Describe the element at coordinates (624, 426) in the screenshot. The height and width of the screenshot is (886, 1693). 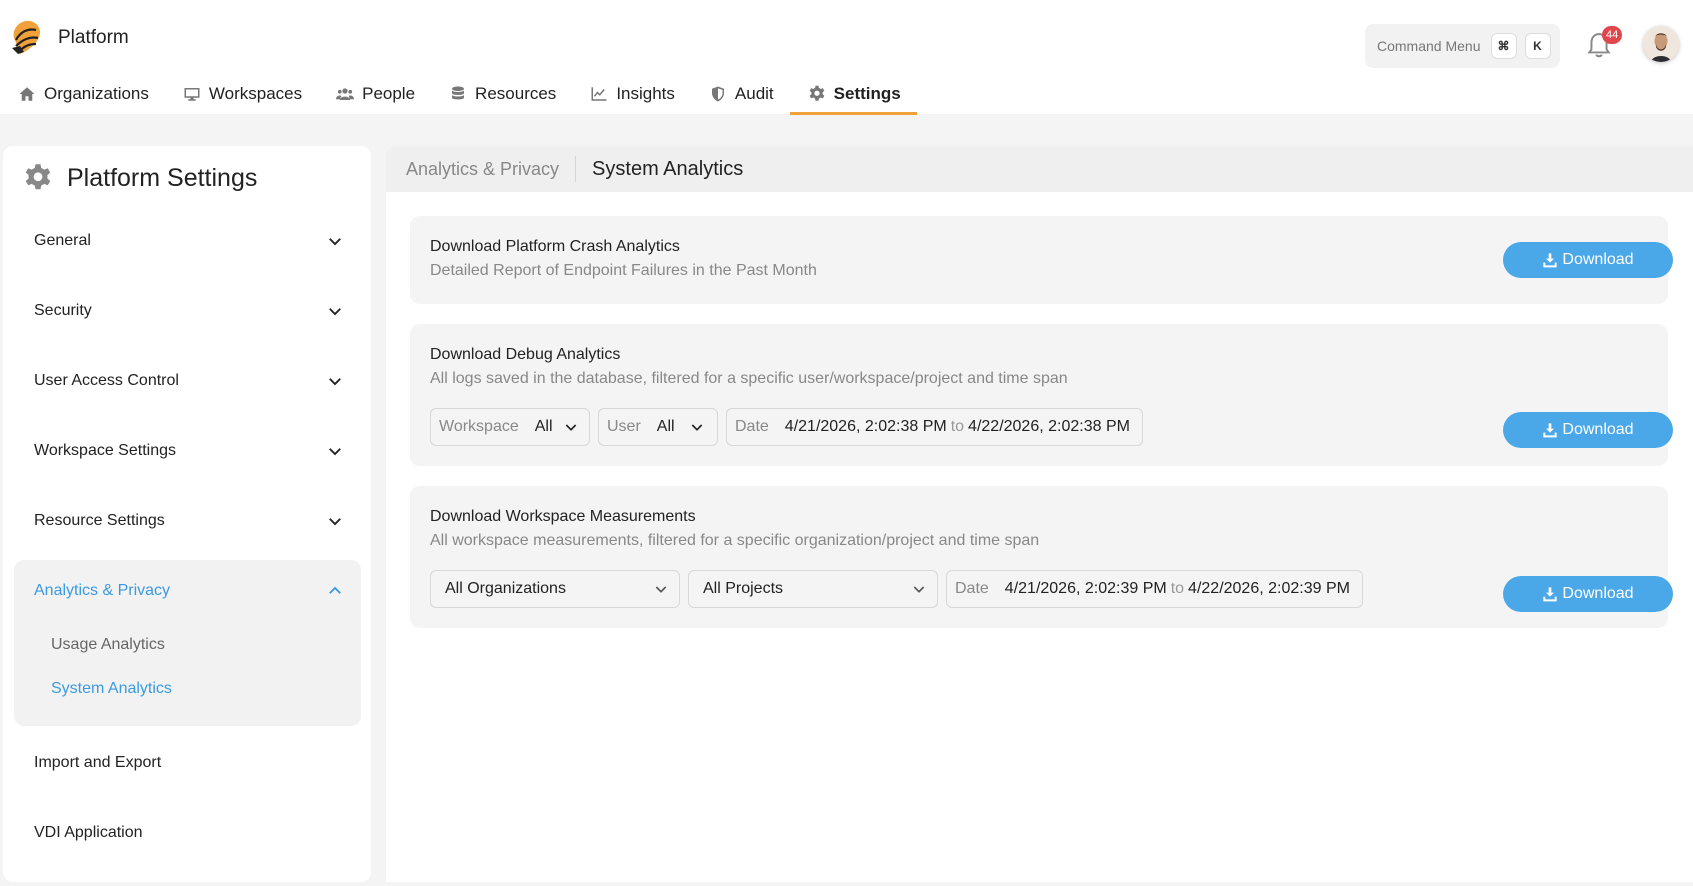
I see `user-label: User` at that location.